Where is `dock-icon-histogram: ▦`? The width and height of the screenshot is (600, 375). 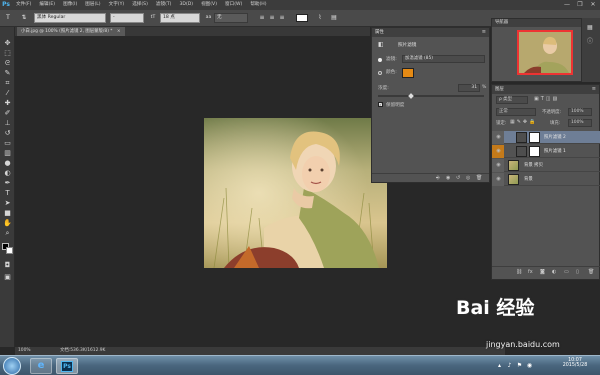
dock-icon-histogram: ▦ is located at coordinates (590, 27).